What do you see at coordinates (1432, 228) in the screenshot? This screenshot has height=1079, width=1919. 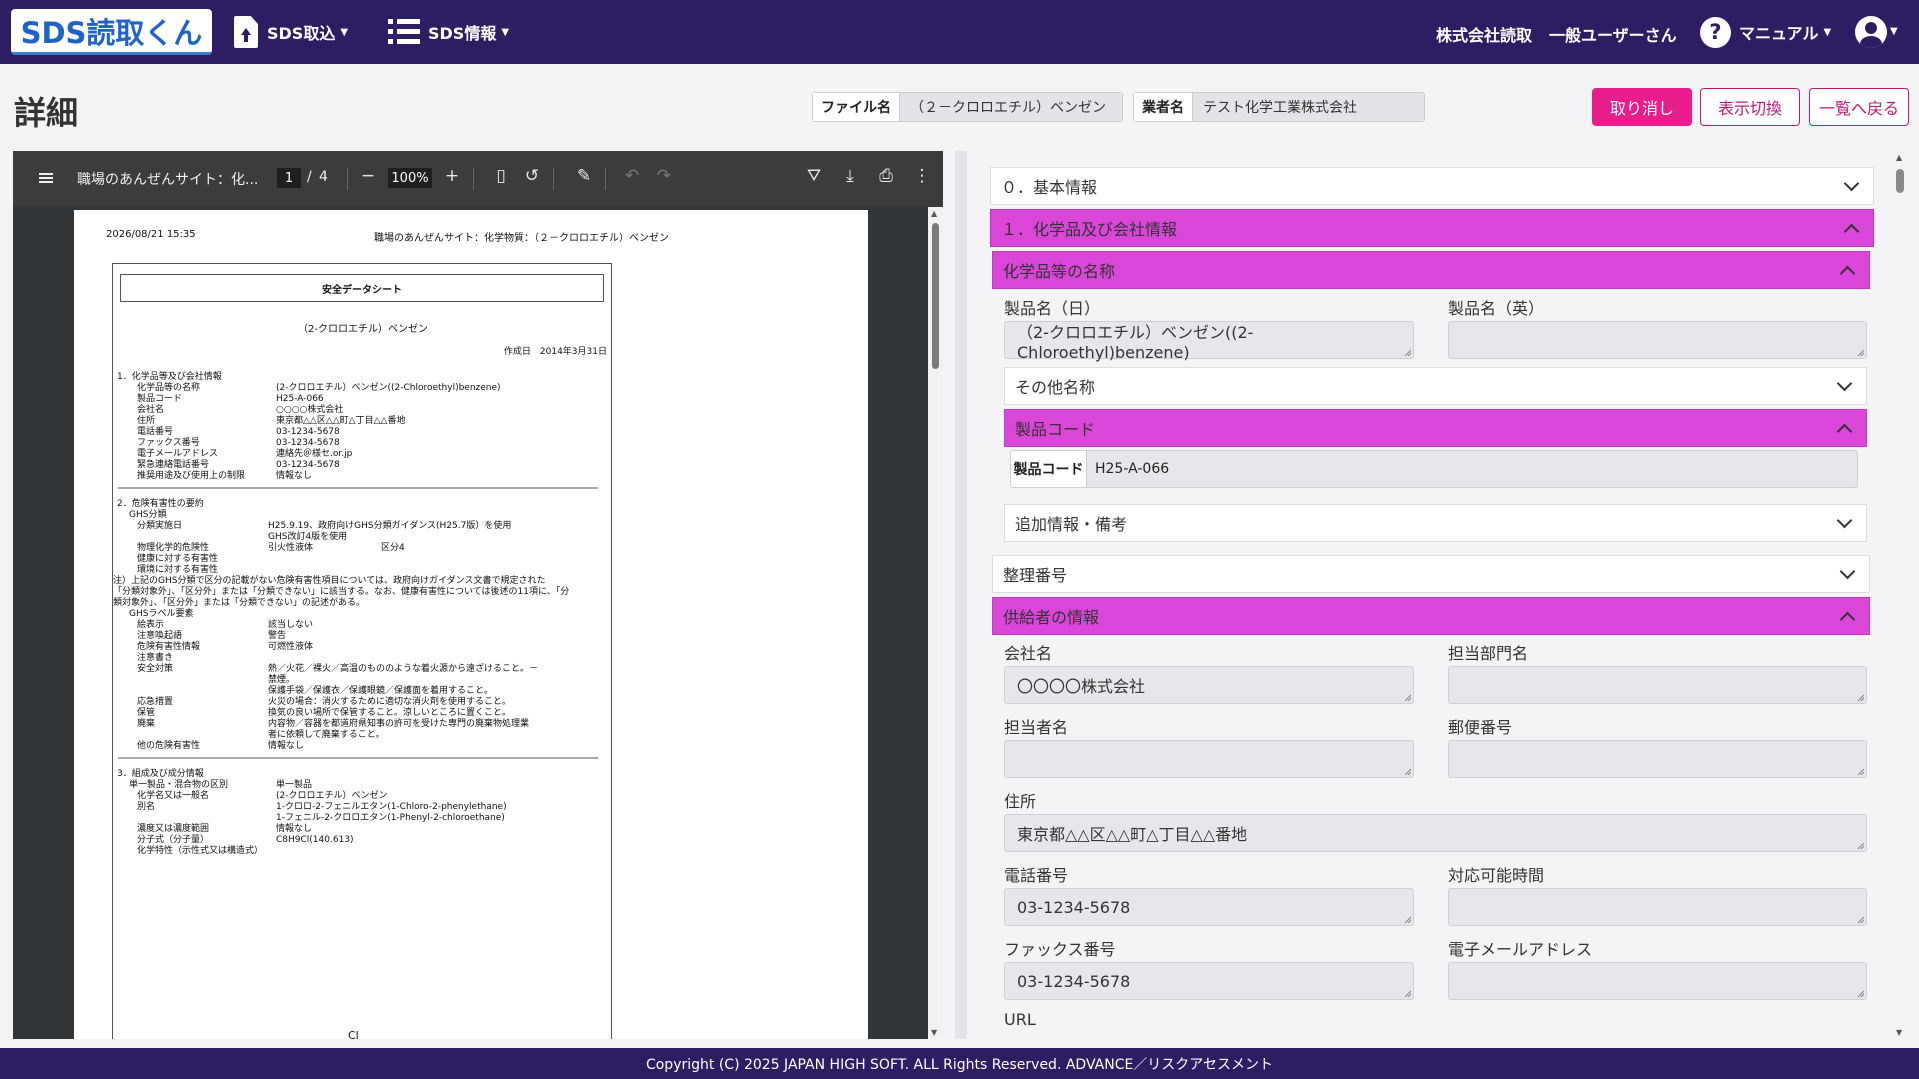 I see `section-chem-company: １．化学品及び会社情報` at bounding box center [1432, 228].